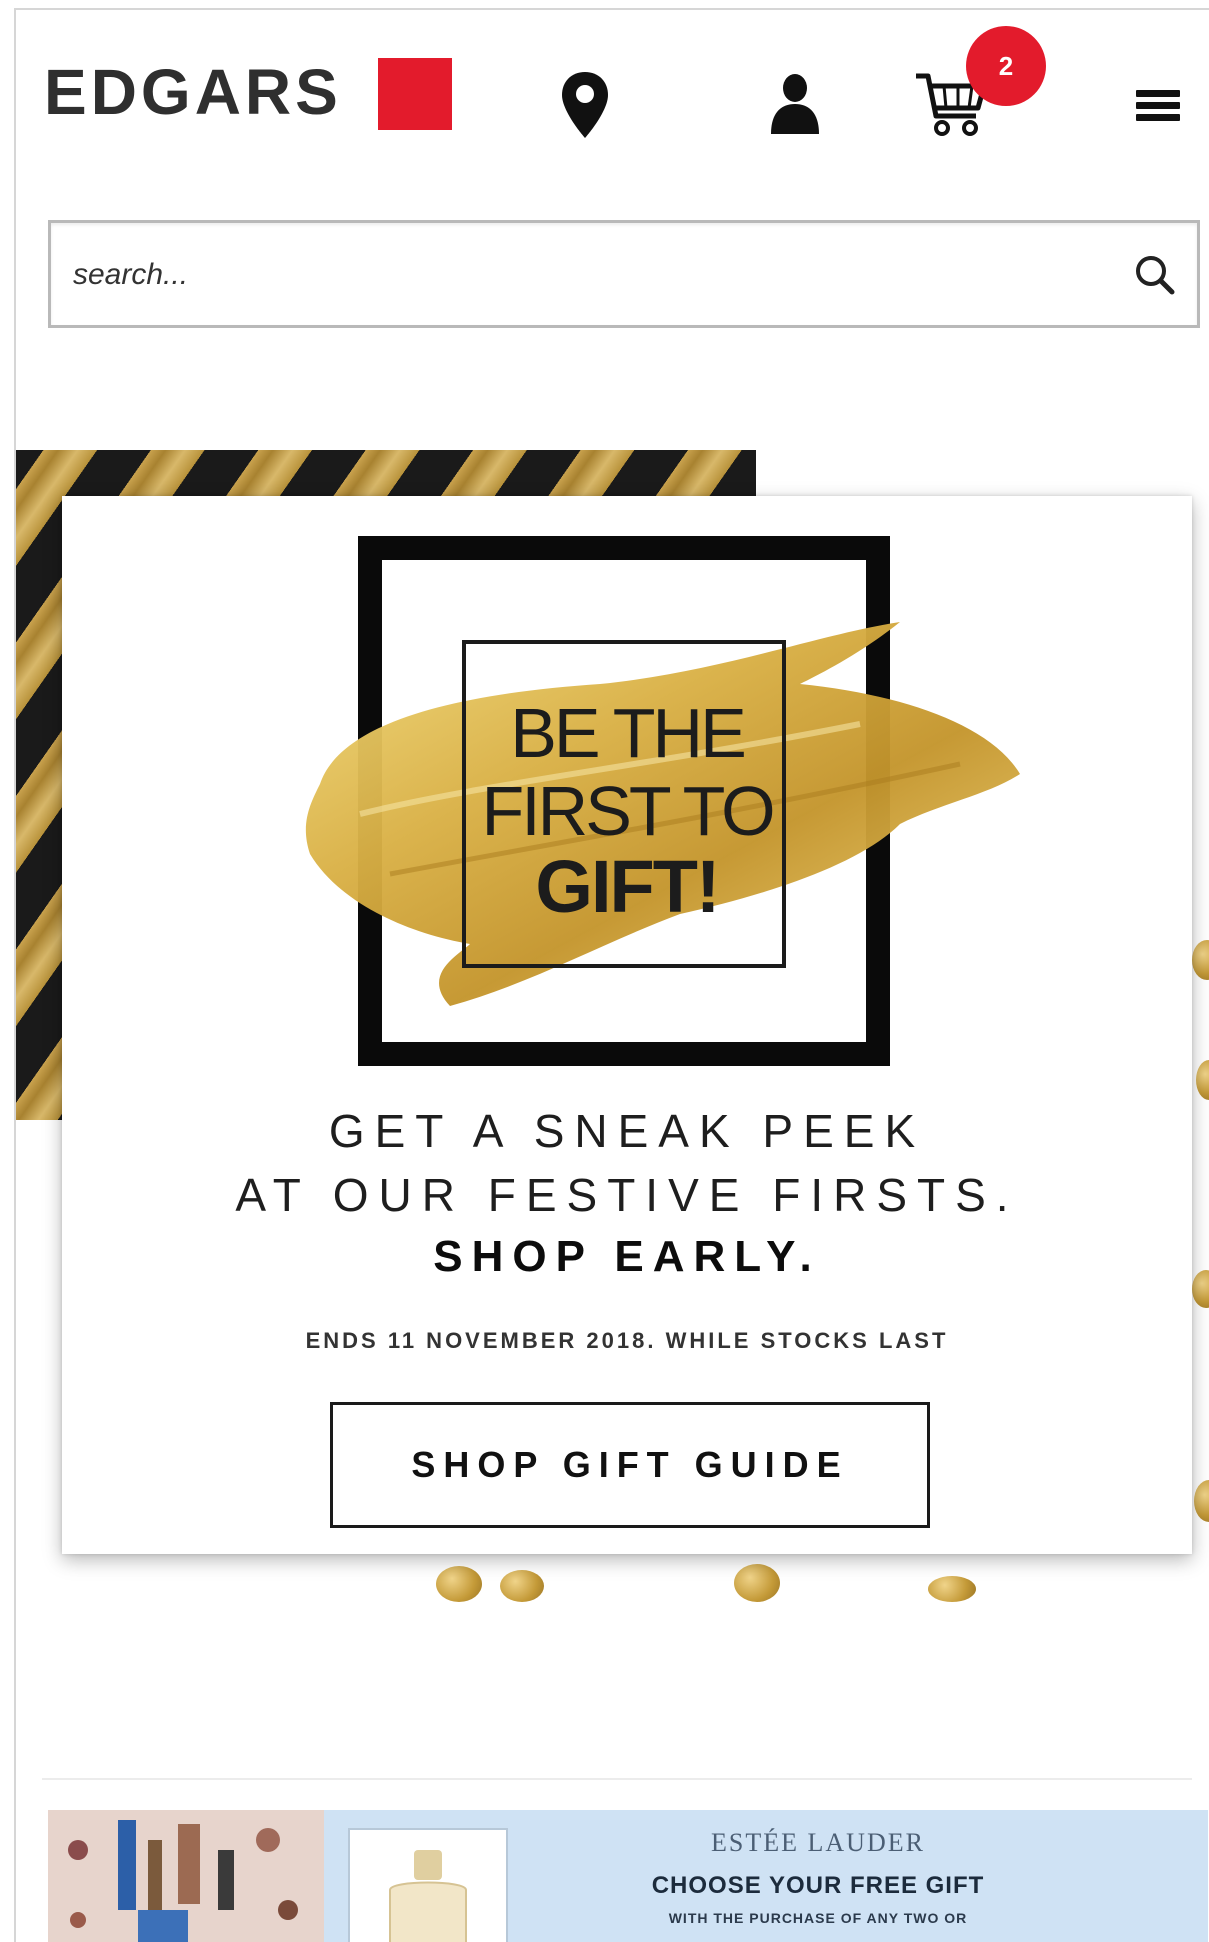  I want to click on hamburger-menu-icon, so click(1158, 108).